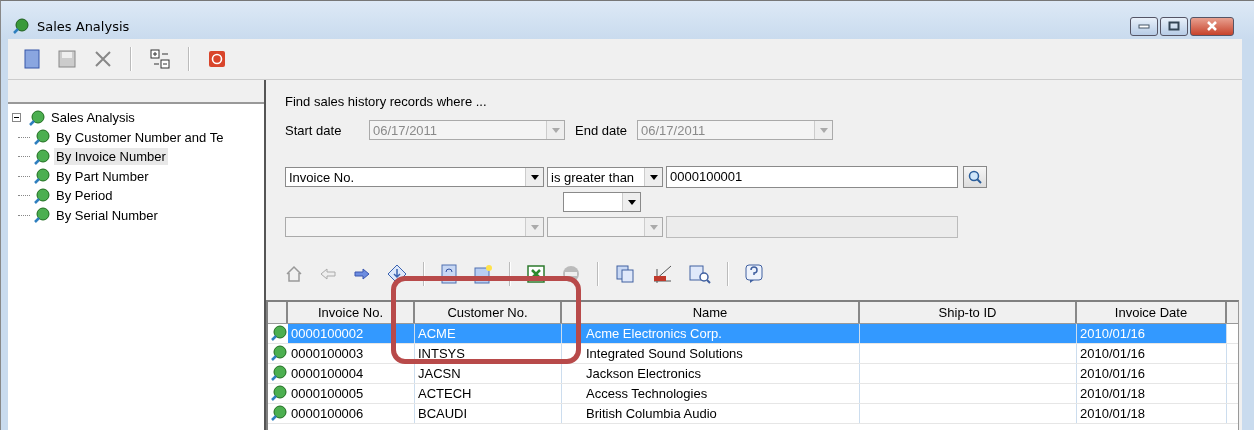 The width and height of the screenshot is (1254, 430). What do you see at coordinates (488, 353) in the screenshot?
I see `table-cell: INTSYS` at bounding box center [488, 353].